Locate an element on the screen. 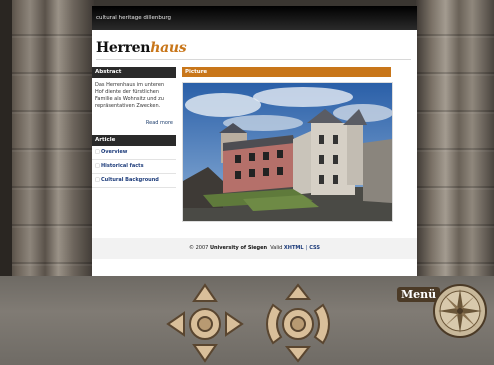  xhtml-link: XHTML is located at coordinates (294, 248).